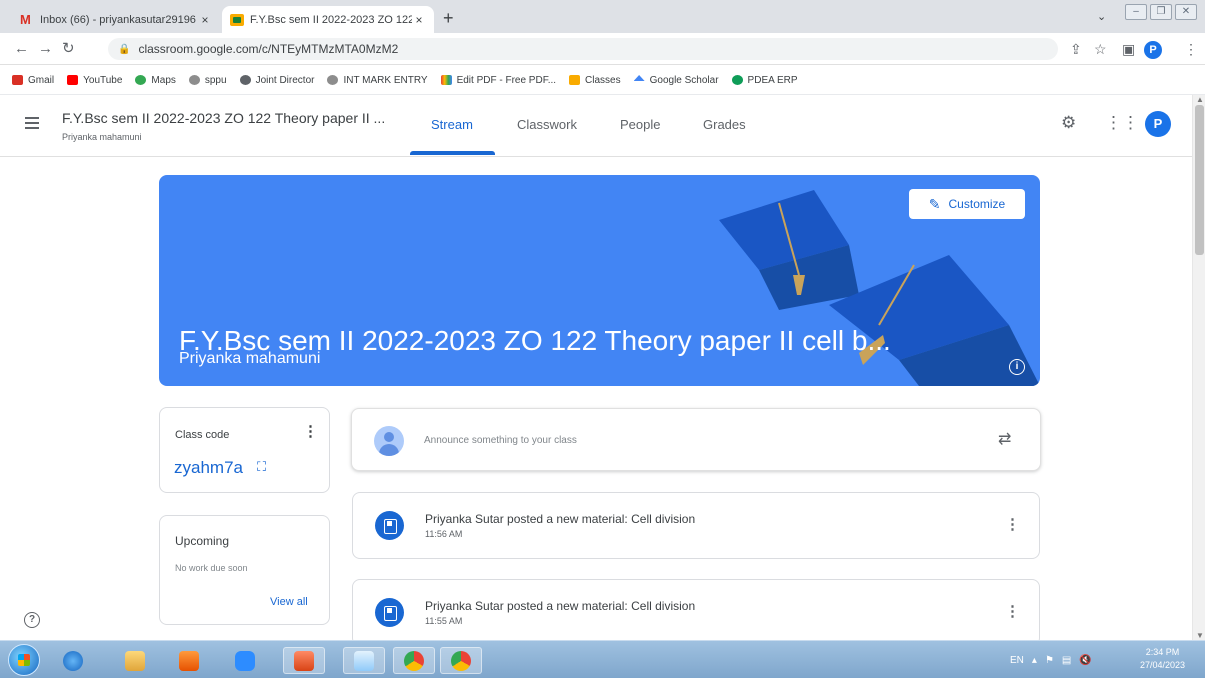  What do you see at coordinates (102, 137) in the screenshot?
I see `course-subtitle: Priyanka mahamuni` at bounding box center [102, 137].